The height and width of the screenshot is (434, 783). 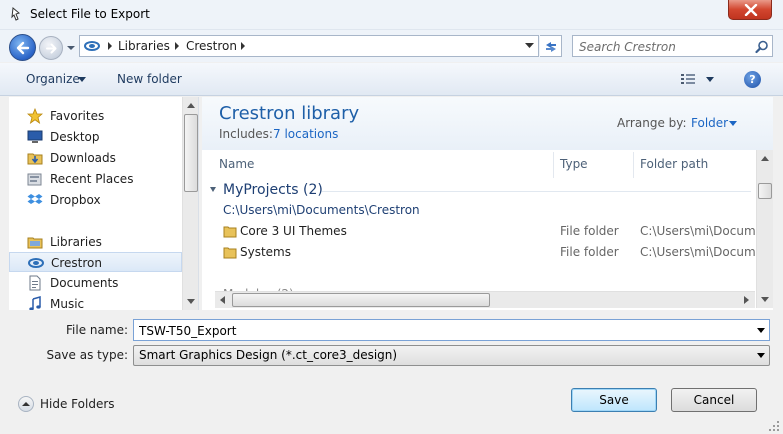 I want to click on file-list-scroll-thumb, so click(x=765, y=191).